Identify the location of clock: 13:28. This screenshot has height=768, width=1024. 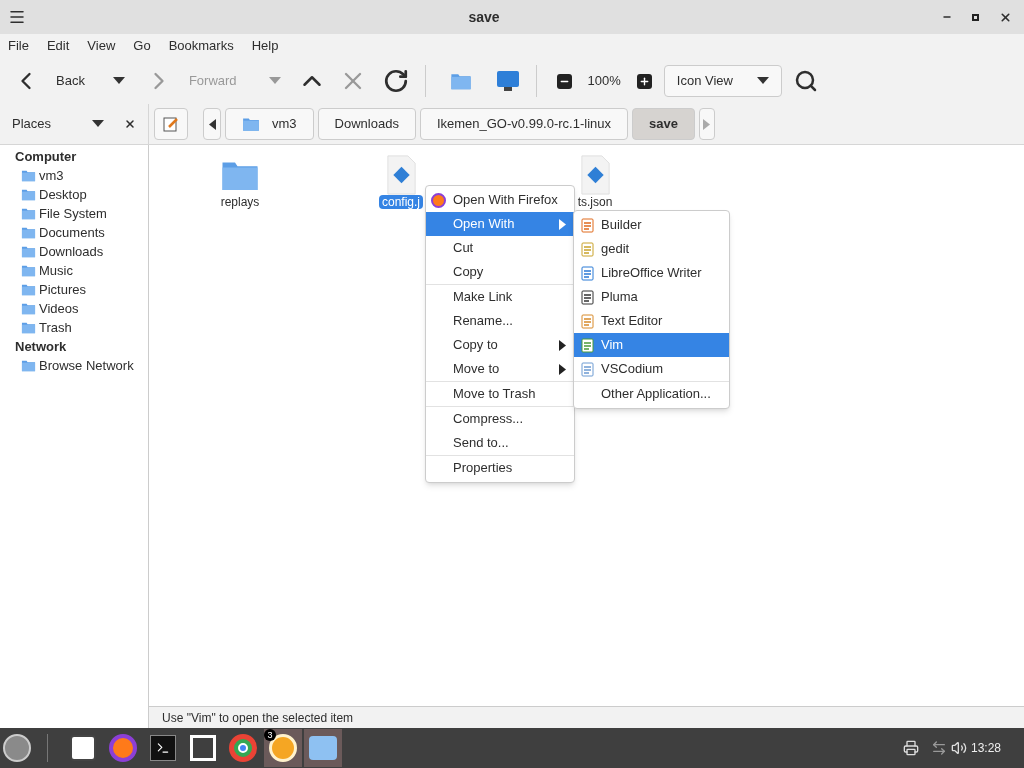
(985, 748).